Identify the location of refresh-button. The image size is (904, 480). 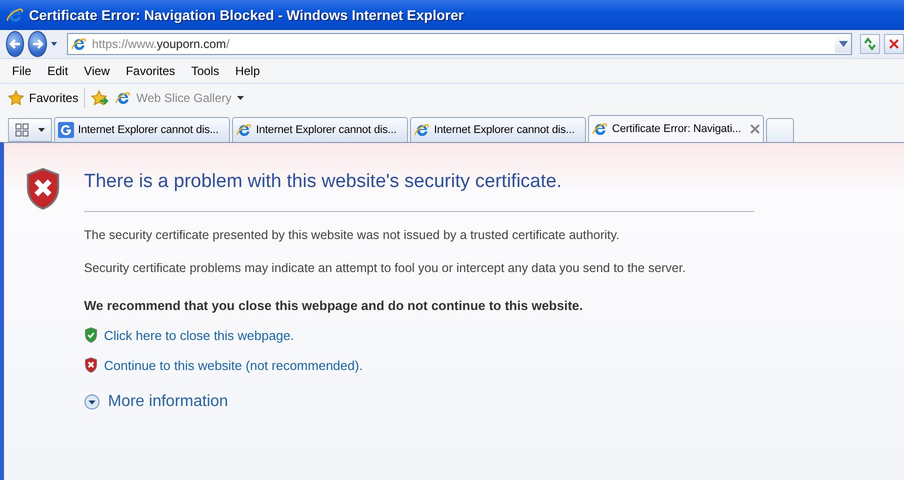
(870, 44).